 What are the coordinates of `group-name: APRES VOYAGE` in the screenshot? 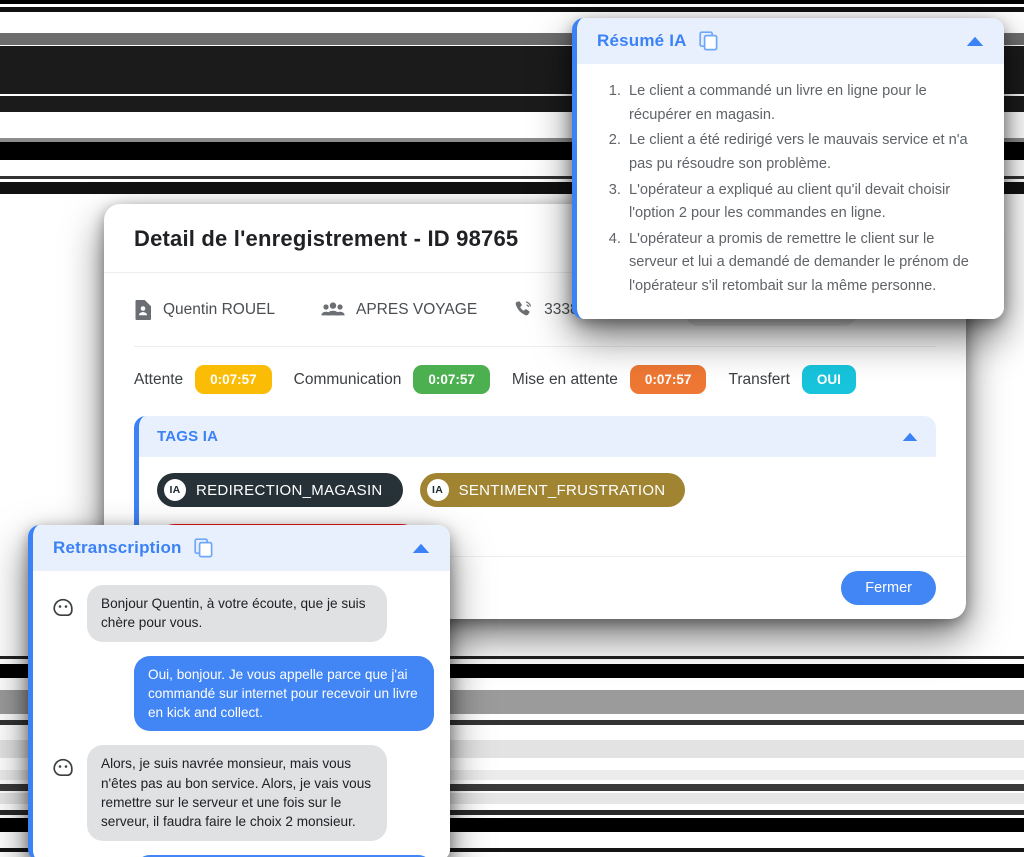 It's located at (417, 309).